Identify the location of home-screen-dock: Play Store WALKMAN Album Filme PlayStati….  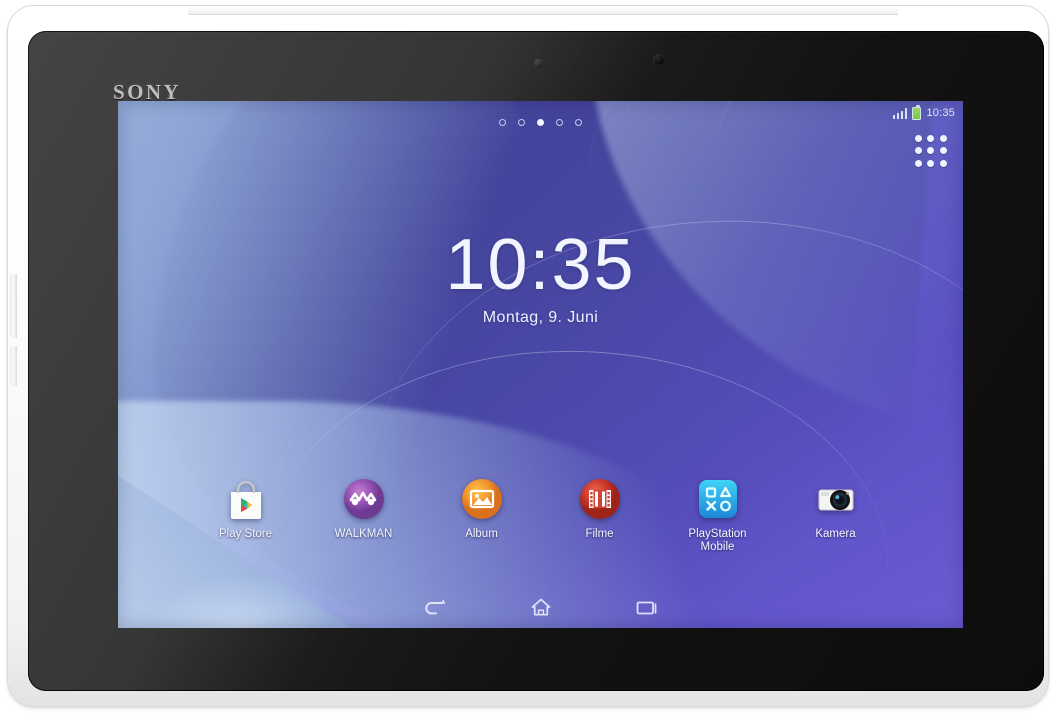
(540, 515).